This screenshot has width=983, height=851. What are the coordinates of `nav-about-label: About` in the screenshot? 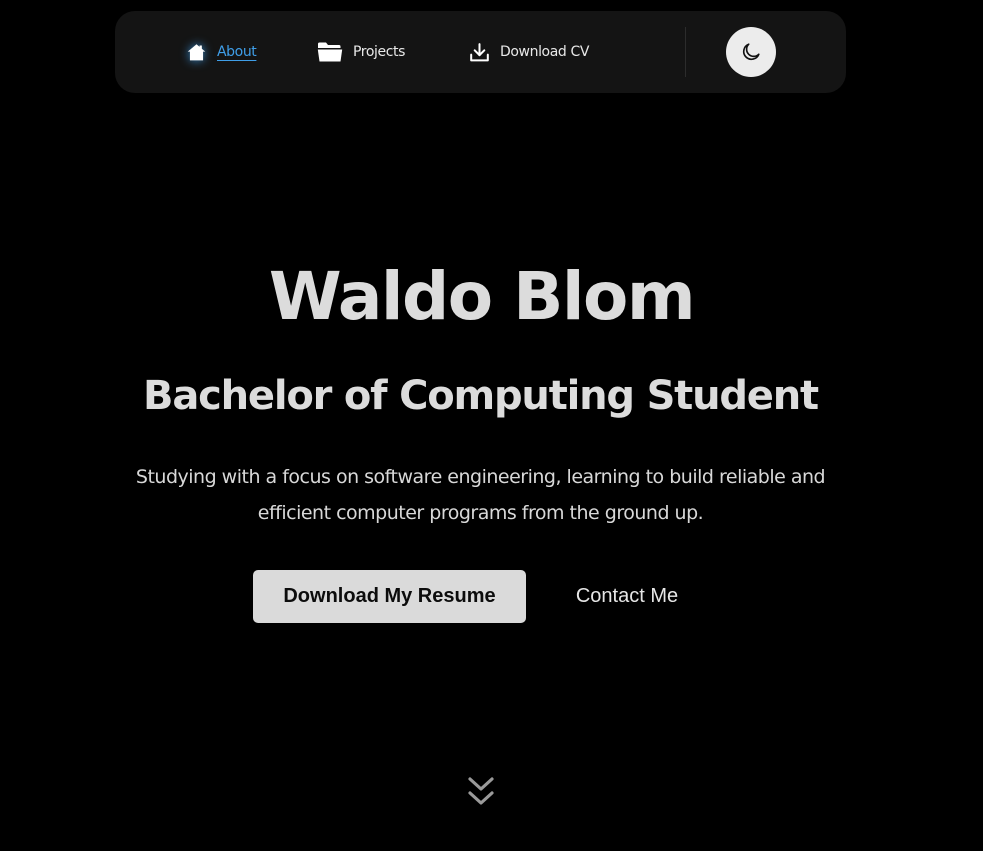 It's located at (237, 52).